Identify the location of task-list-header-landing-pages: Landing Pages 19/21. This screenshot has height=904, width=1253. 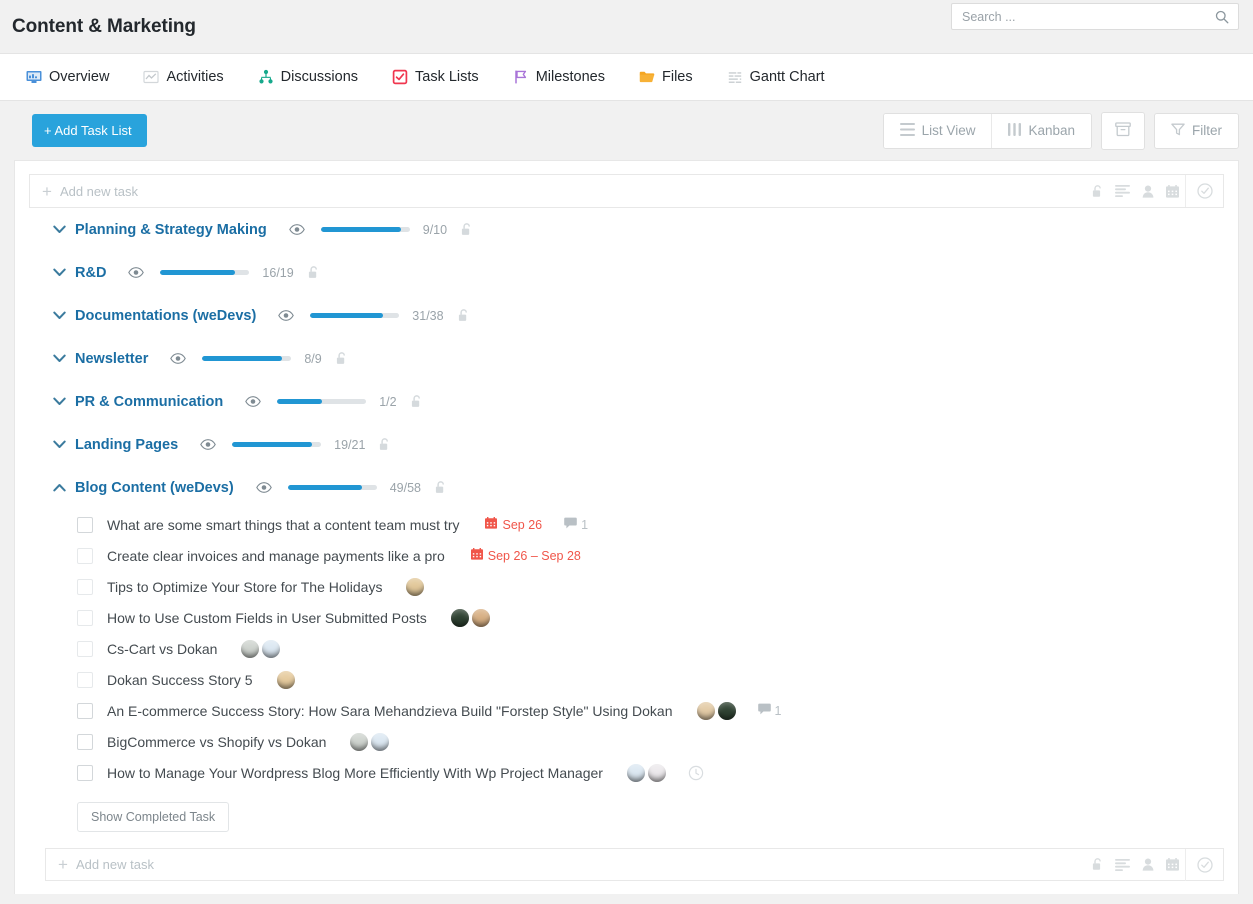
(626, 444).